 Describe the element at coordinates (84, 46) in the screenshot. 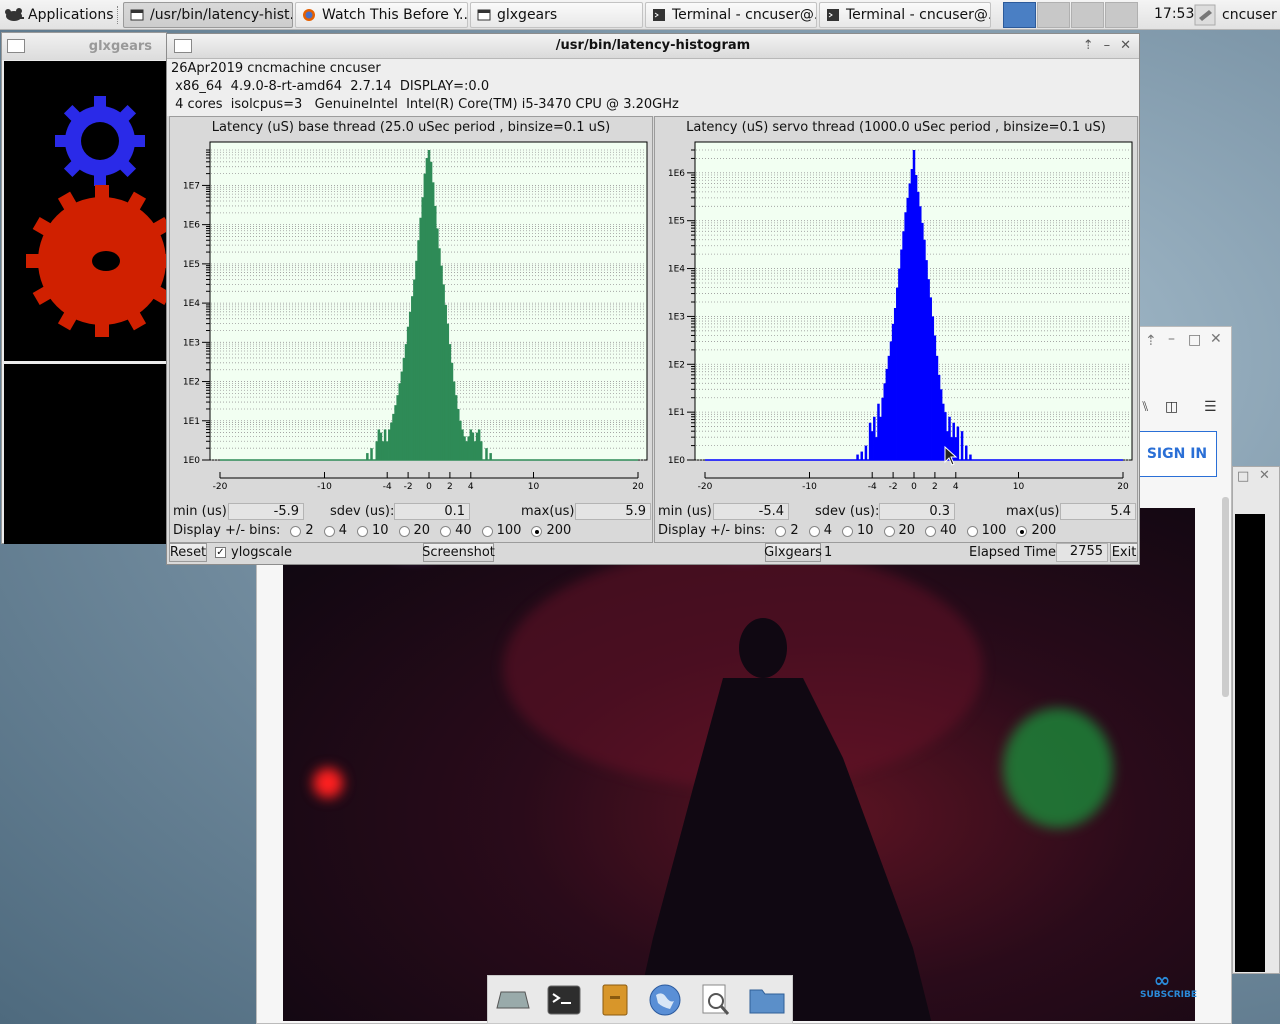

I see `glxgears-titlebar: glxgears` at that location.